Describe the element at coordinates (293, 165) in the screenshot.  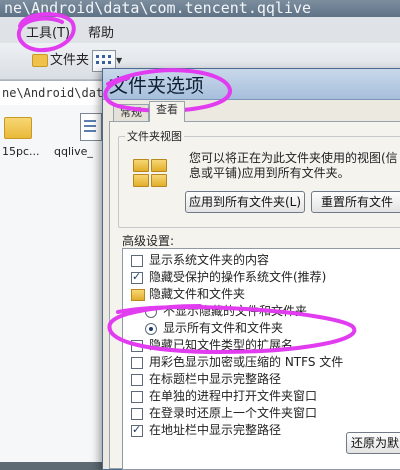
I see `folder-views-description: 您可以将正在为此文件夹使用的视图(信息或平铺)应用到所有文件夹。` at that location.